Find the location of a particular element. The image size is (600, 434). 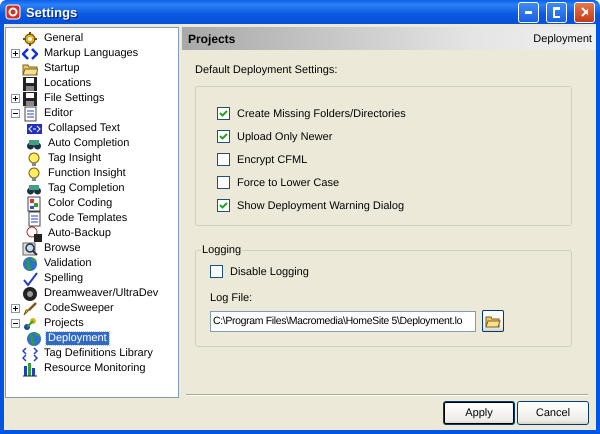

brush-icon is located at coordinates (30, 308).